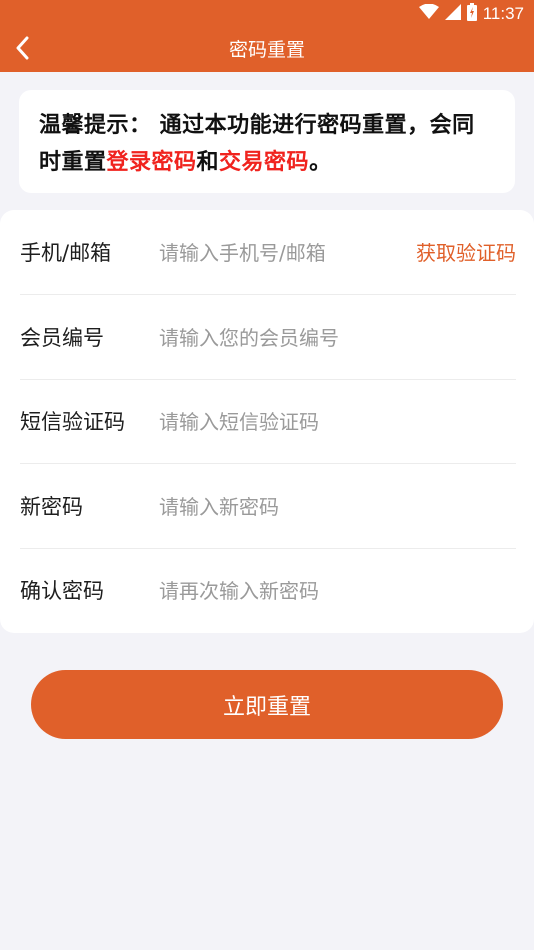 The image size is (534, 950). I want to click on form-row-new-password: 新密码, so click(268, 506).